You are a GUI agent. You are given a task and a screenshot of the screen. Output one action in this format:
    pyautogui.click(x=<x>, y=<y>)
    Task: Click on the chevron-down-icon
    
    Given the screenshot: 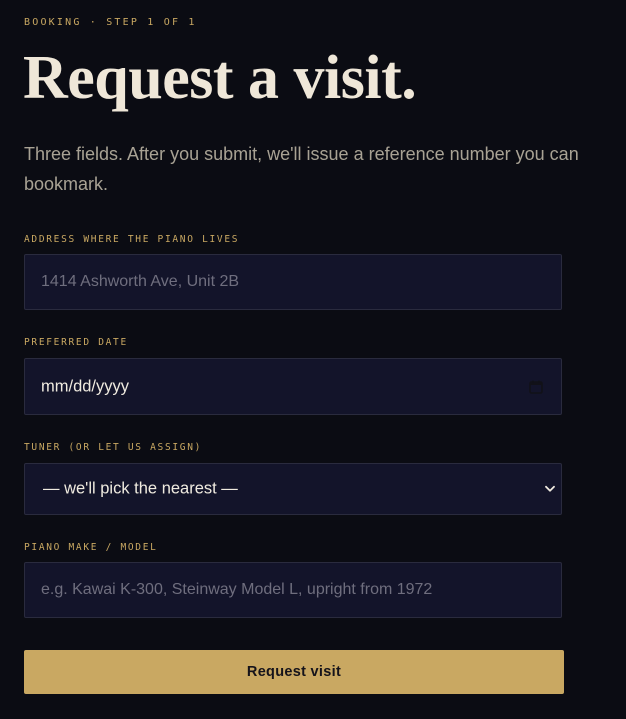 What is the action you would take?
    pyautogui.click(x=550, y=489)
    